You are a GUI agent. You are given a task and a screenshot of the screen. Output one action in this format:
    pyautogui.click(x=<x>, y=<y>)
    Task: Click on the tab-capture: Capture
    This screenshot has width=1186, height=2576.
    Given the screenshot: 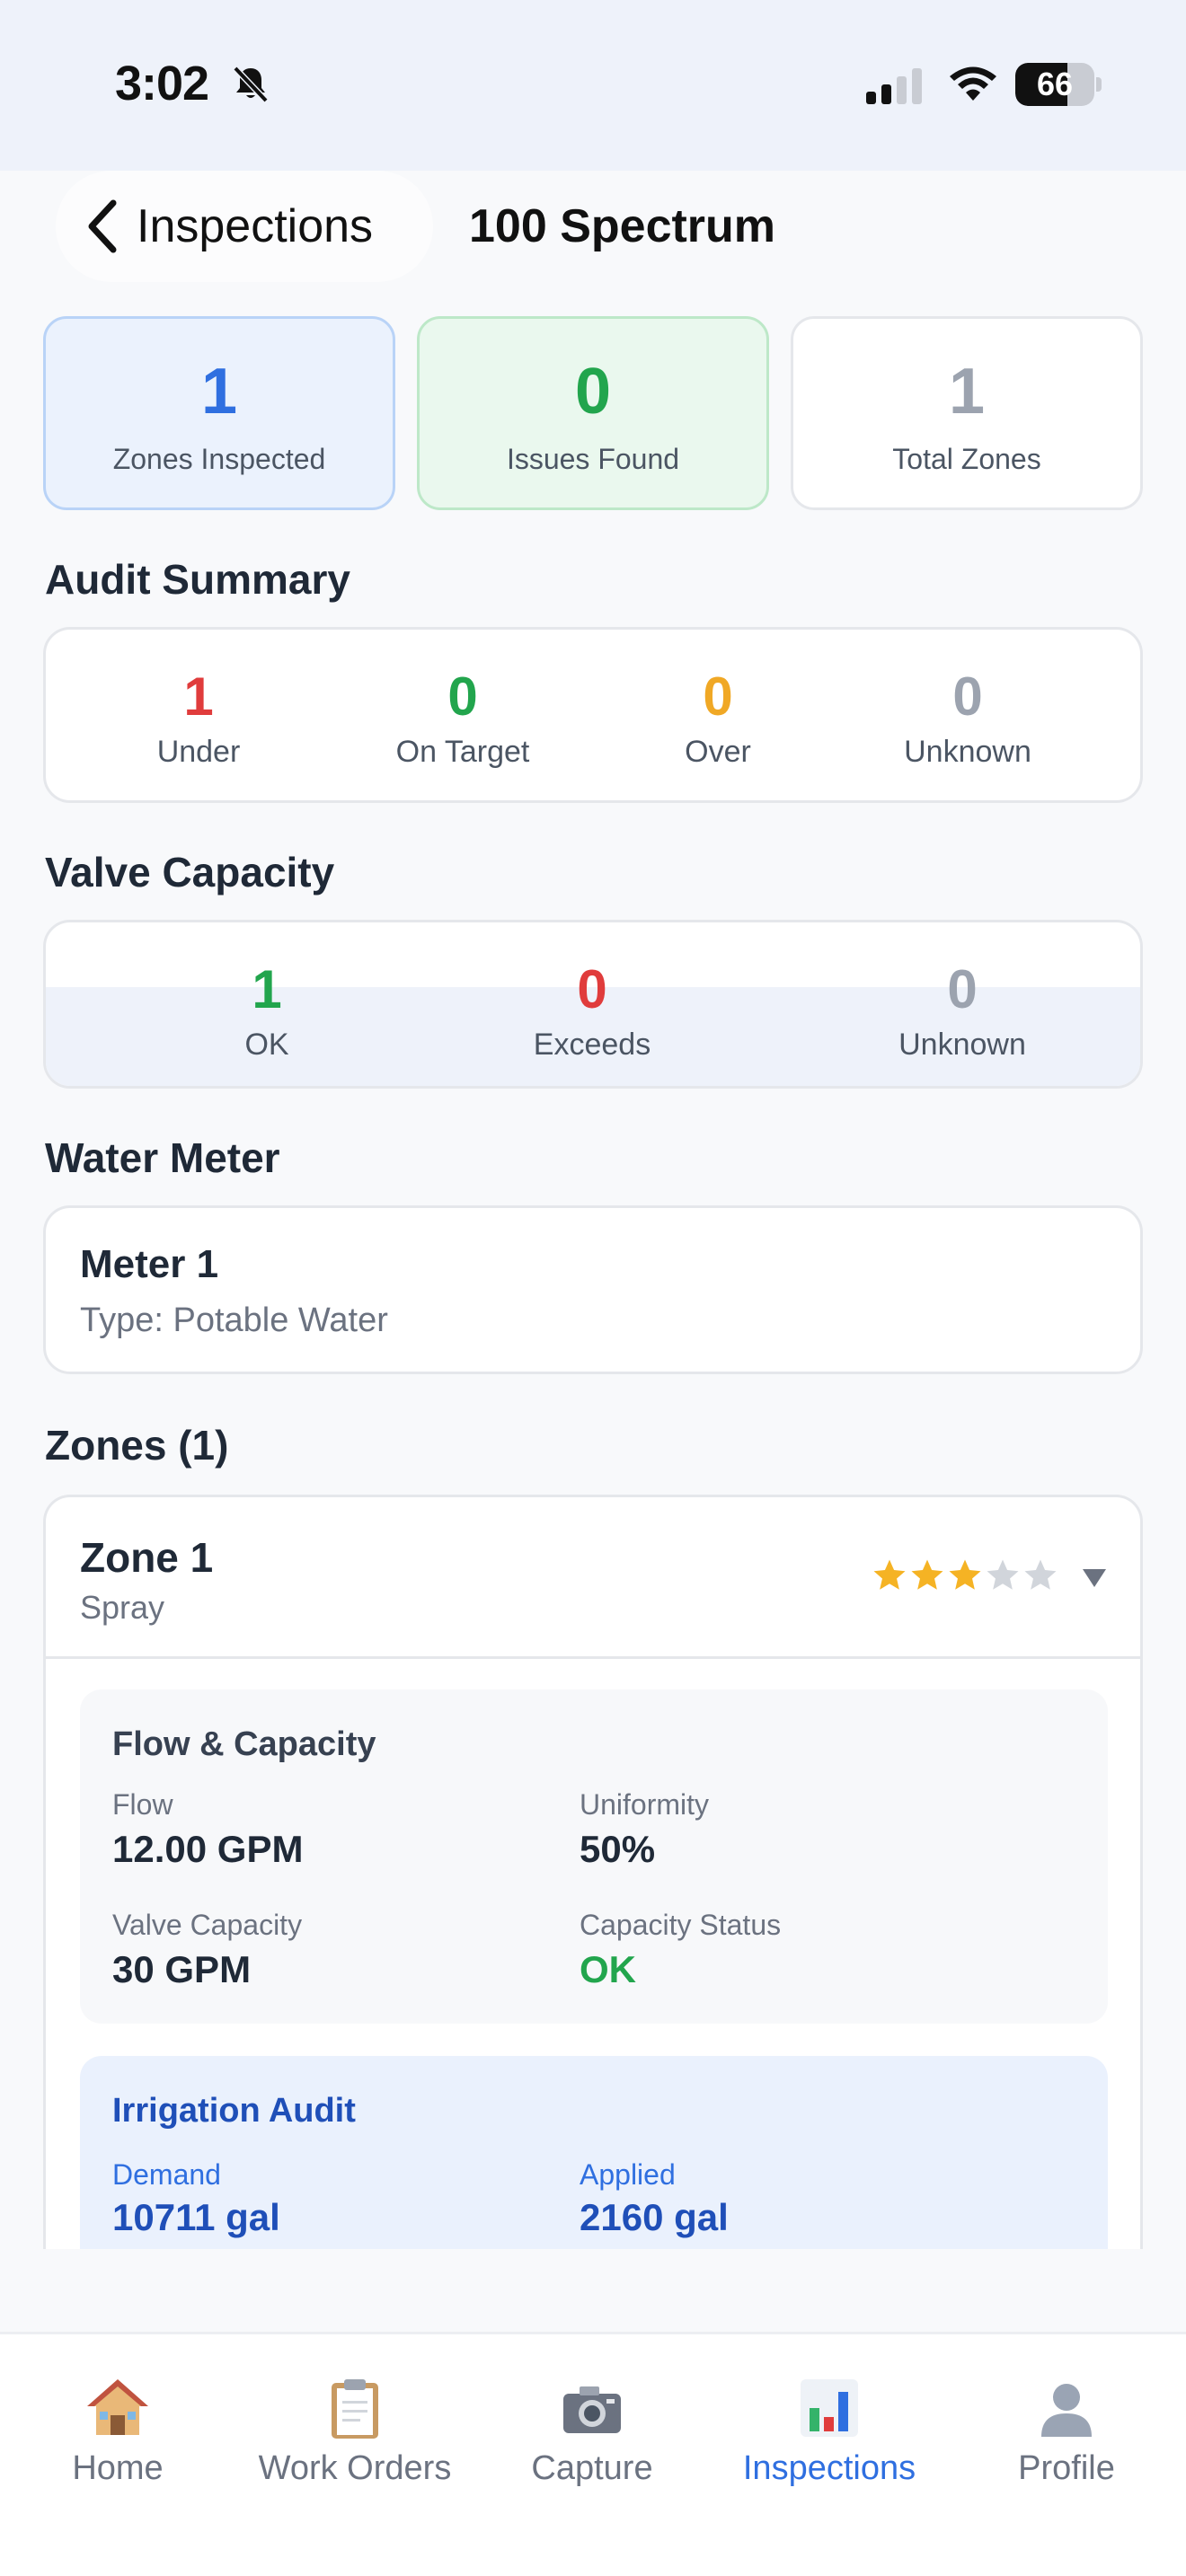 What is the action you would take?
    pyautogui.click(x=592, y=2432)
    